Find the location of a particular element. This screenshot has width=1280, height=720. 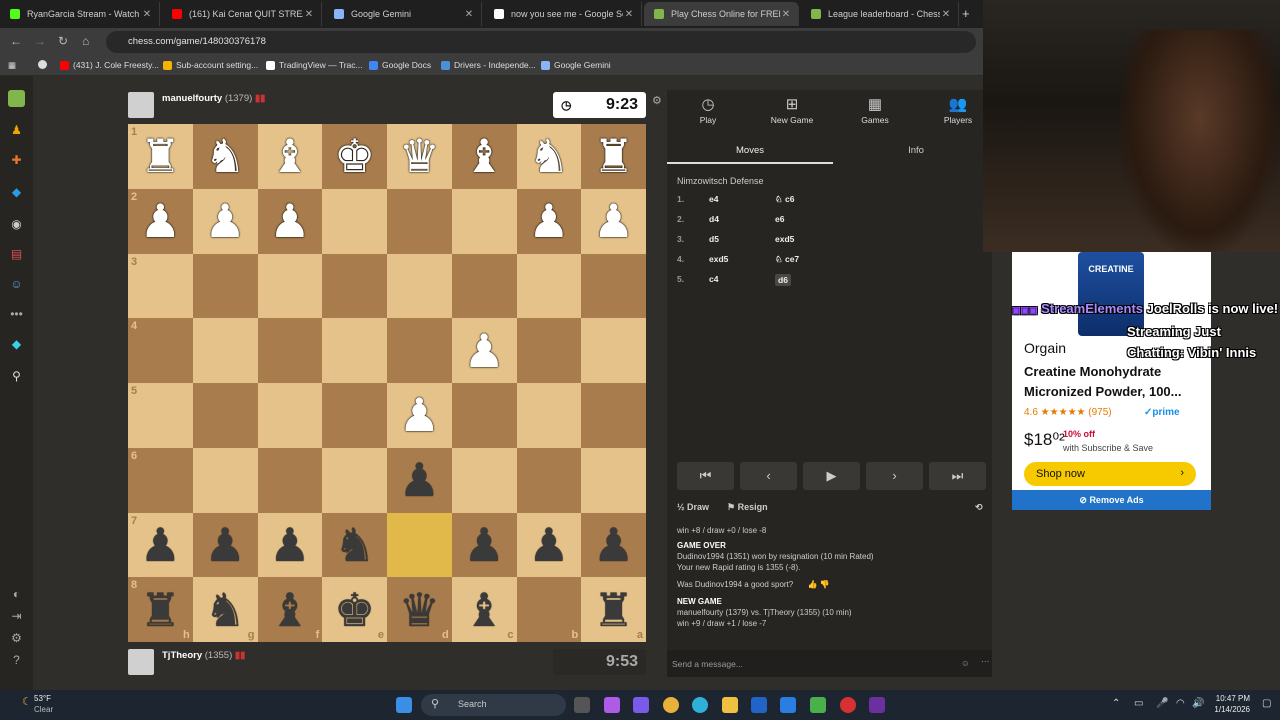

task-view-icon is located at coordinates (582, 705).